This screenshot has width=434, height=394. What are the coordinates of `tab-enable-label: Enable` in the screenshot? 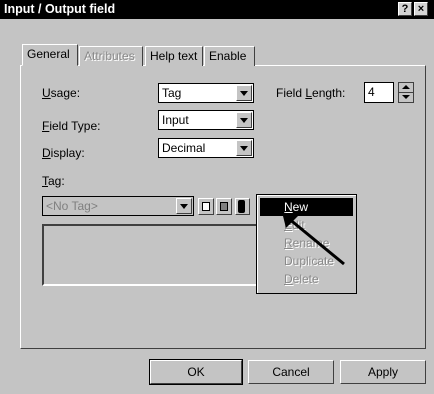 It's located at (228, 56).